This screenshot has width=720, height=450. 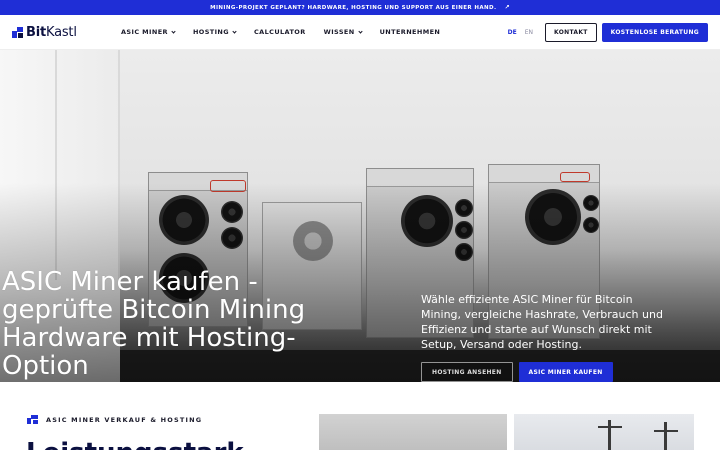 I want to click on header-actions: DE EN KONTAKT KOSTENLOSE BERATUNG, so click(x=608, y=32).